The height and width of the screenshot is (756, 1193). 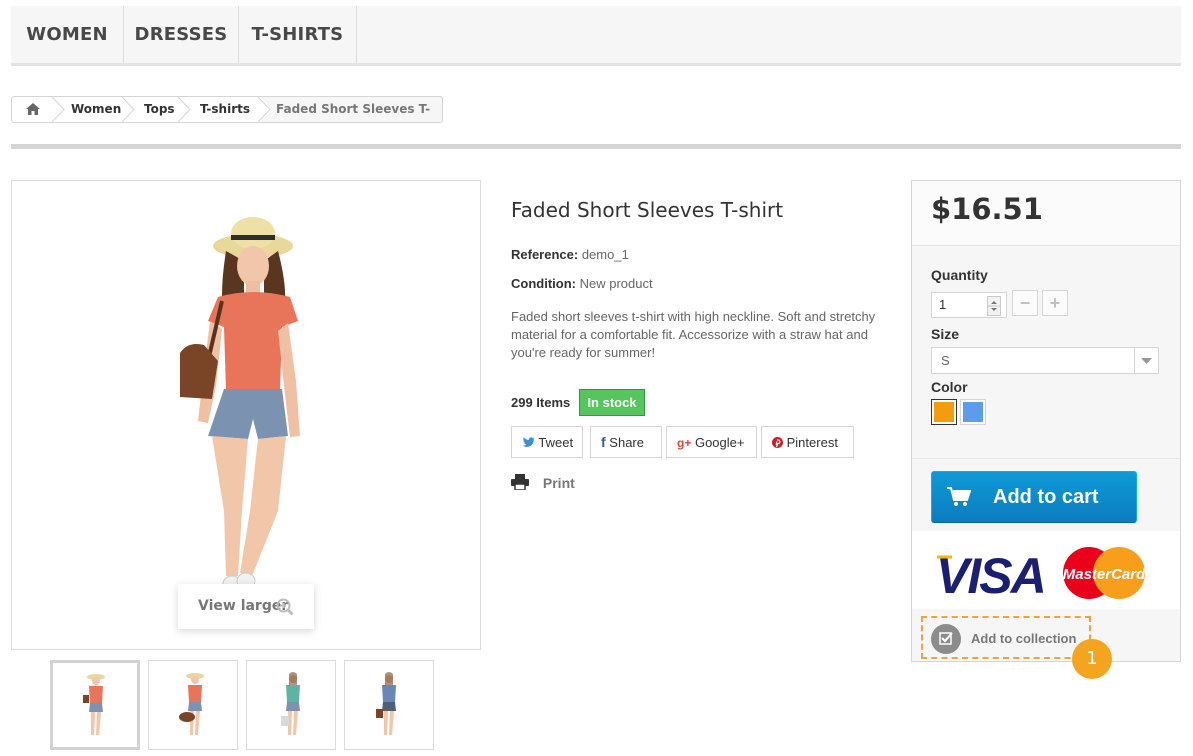 I want to click on quantity-decrease-button: −, so click(x=1025, y=303).